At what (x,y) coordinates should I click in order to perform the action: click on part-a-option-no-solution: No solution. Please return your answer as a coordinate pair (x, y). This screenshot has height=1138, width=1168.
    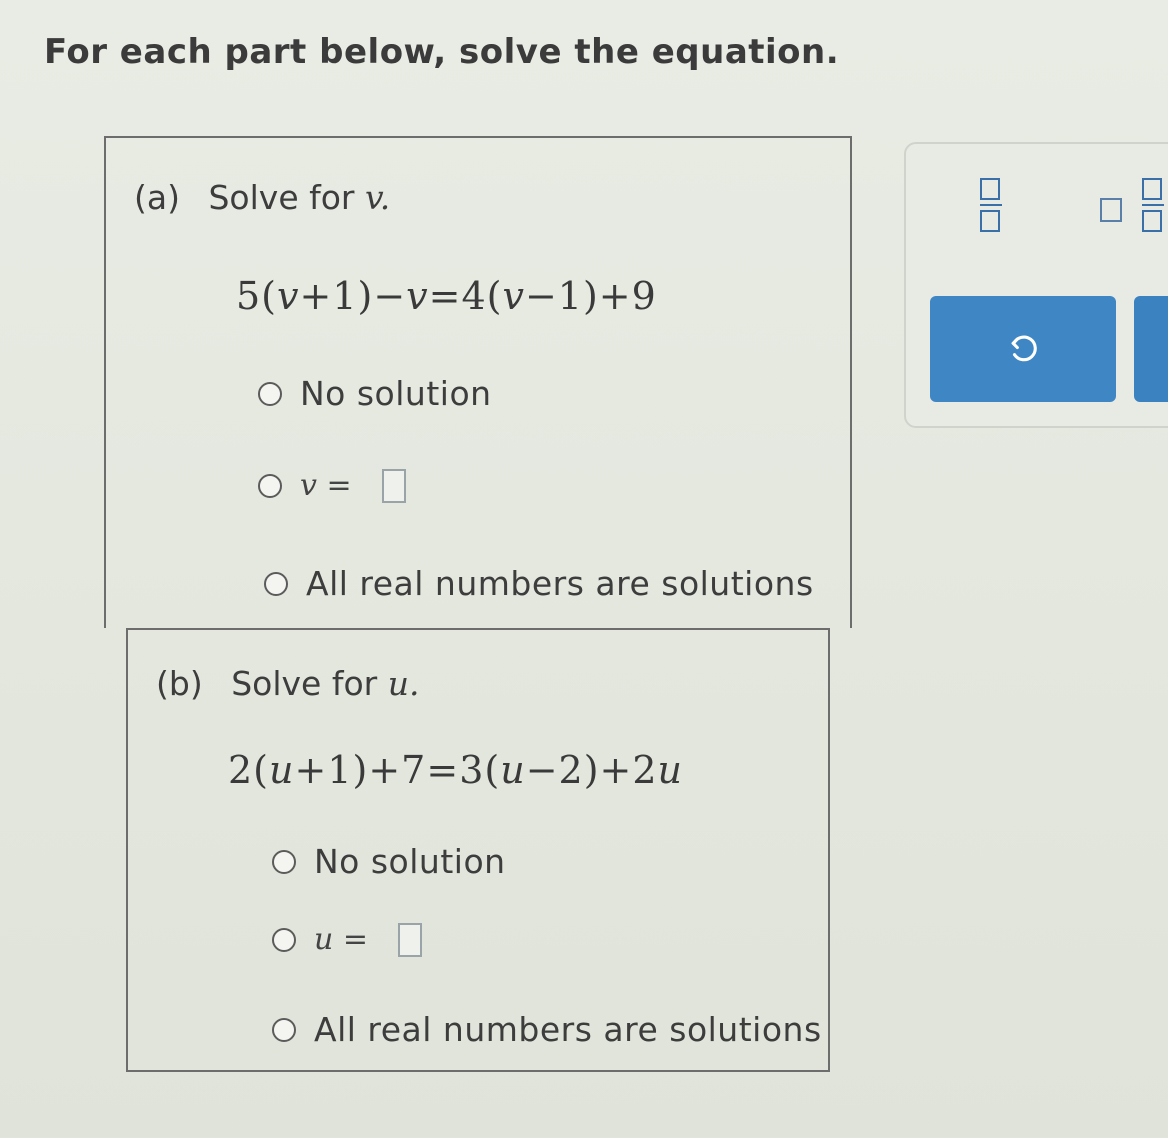
    Looking at the image, I should click on (375, 393).